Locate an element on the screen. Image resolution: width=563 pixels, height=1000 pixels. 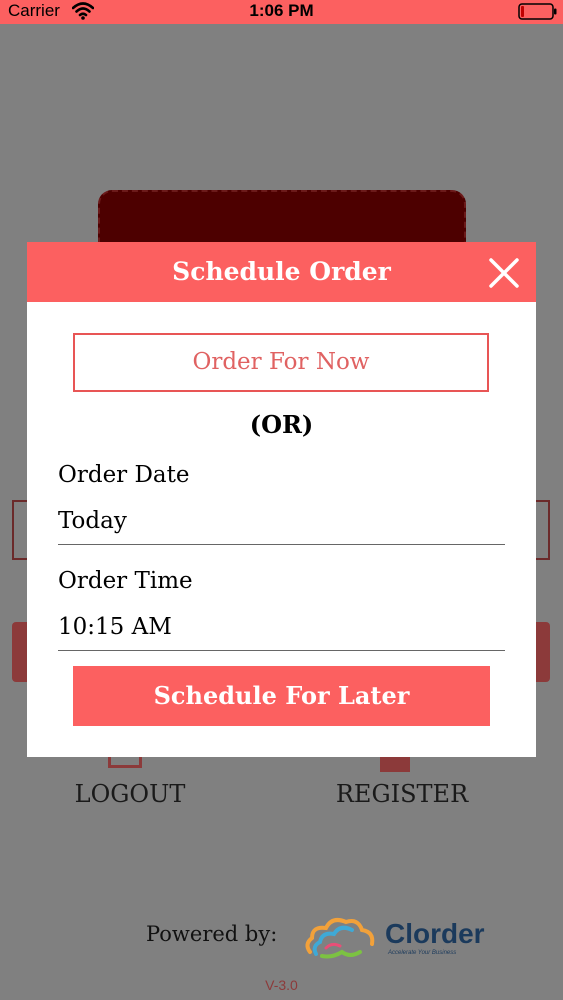
modal-title: Schedule Order is located at coordinates (281, 271).